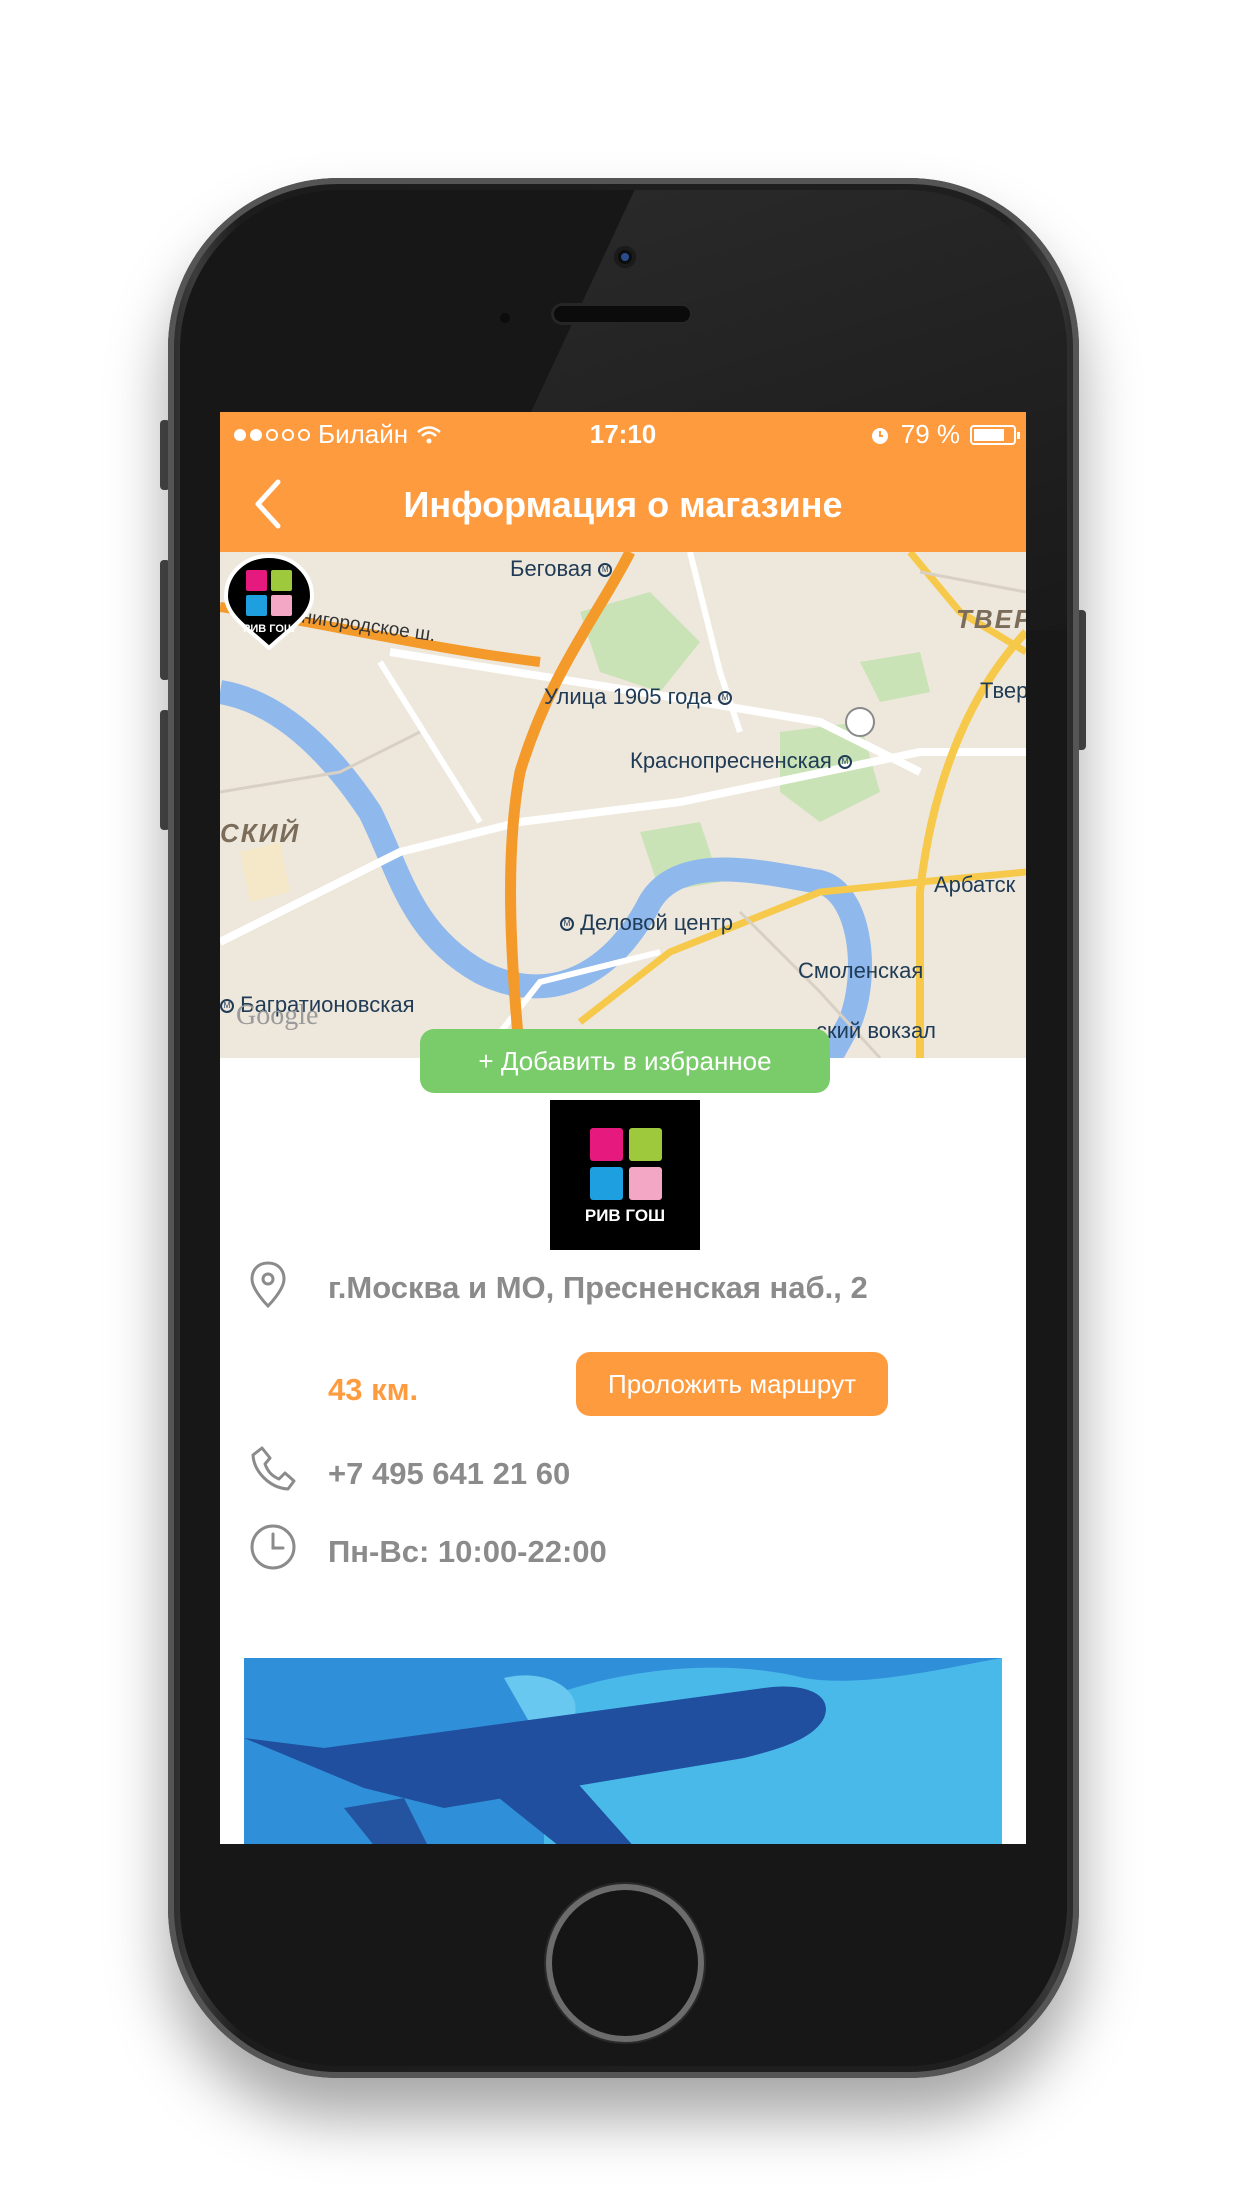 This screenshot has height=2208, width=1242. Describe the element at coordinates (277, 1015) in the screenshot. I see `google-attribution: Google` at that location.